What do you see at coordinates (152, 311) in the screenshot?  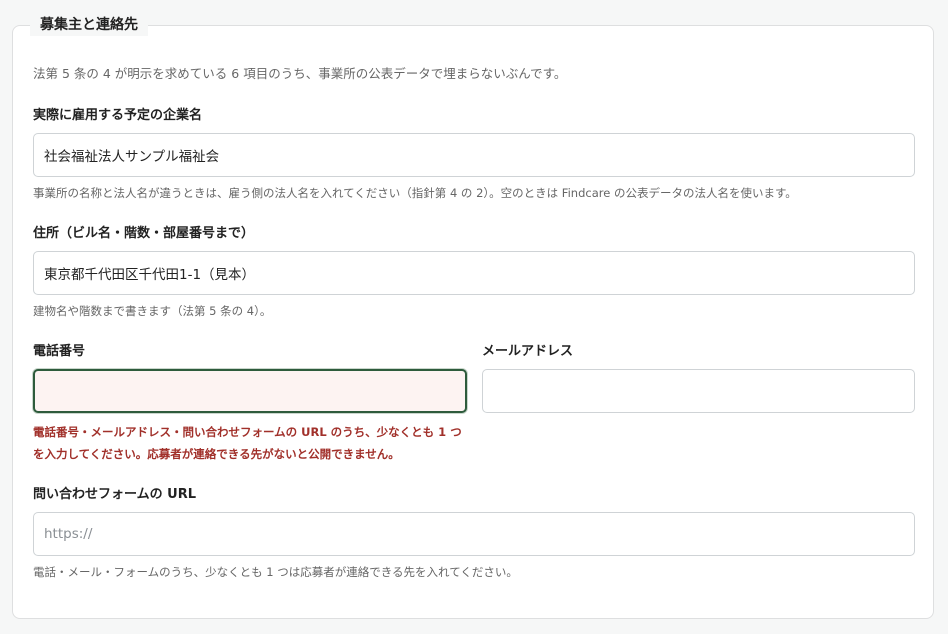 I see `address-help: 建物名や階数まで書きます（法第 5 条の 4）。` at bounding box center [152, 311].